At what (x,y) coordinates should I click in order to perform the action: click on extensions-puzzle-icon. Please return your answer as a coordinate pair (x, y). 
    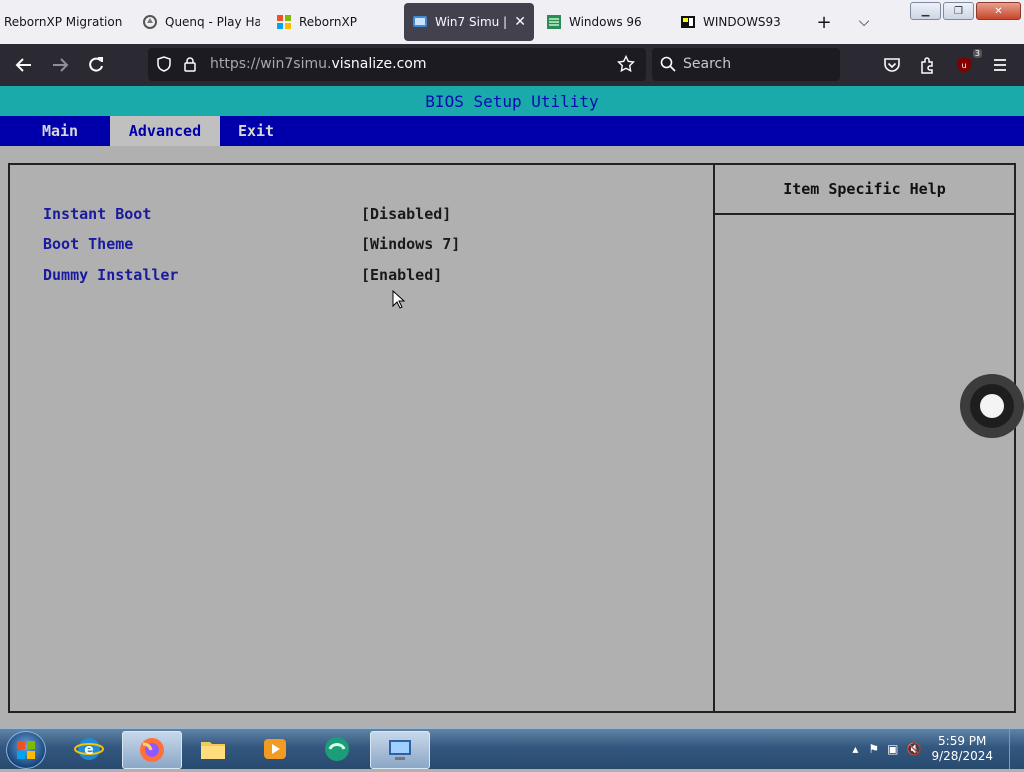
    Looking at the image, I should click on (928, 65).